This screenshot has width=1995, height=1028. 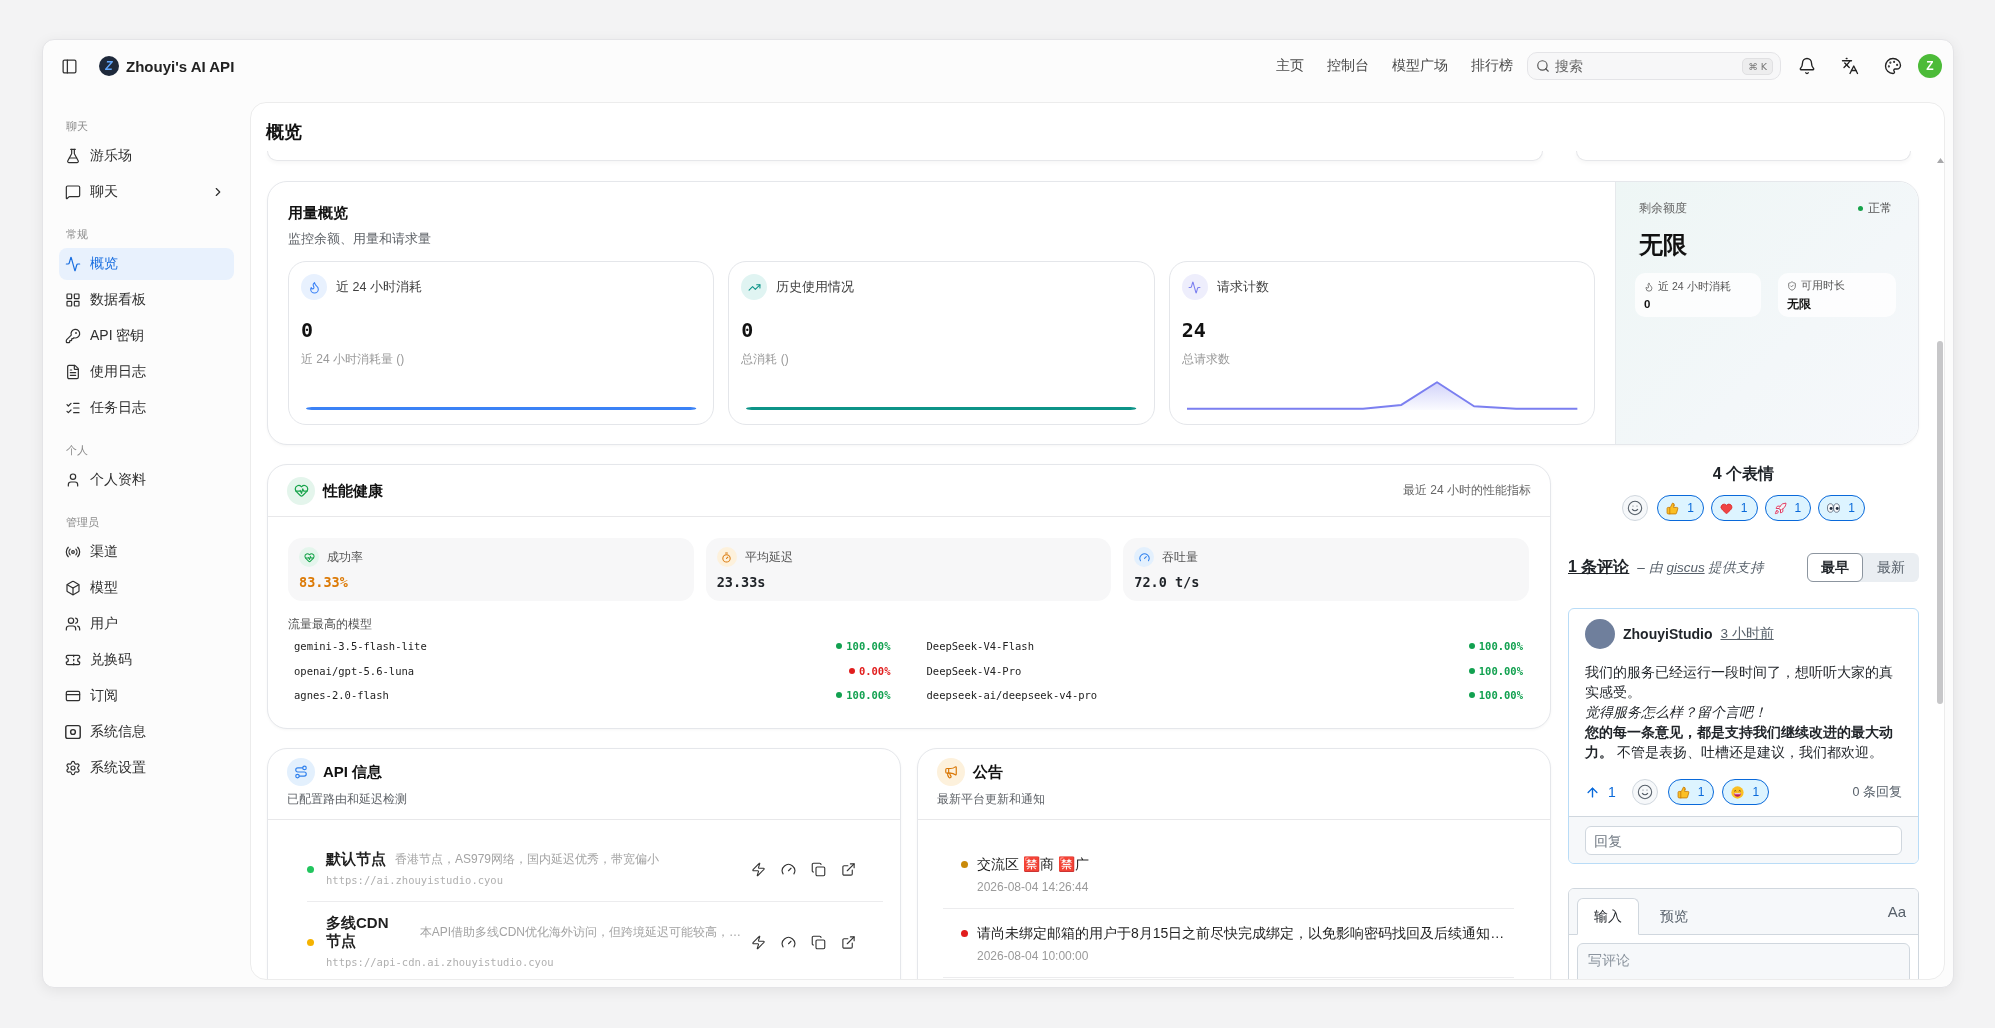 I want to click on card-title: 用量概览, so click(x=318, y=213).